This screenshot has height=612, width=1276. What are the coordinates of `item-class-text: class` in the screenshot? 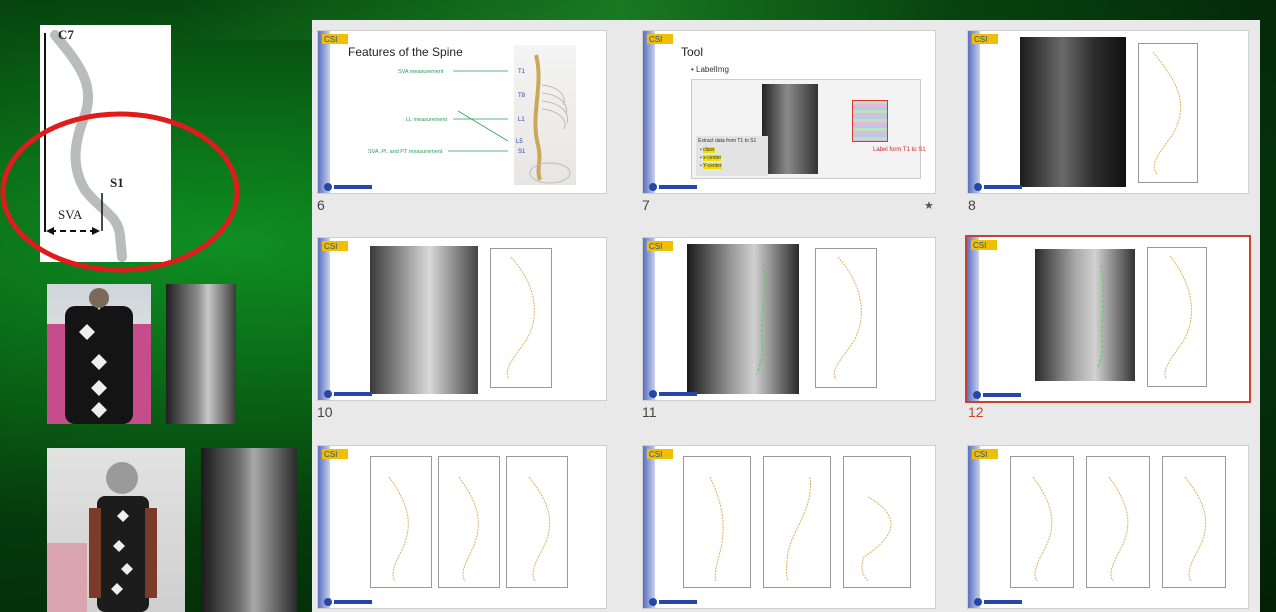 It's located at (709, 150).